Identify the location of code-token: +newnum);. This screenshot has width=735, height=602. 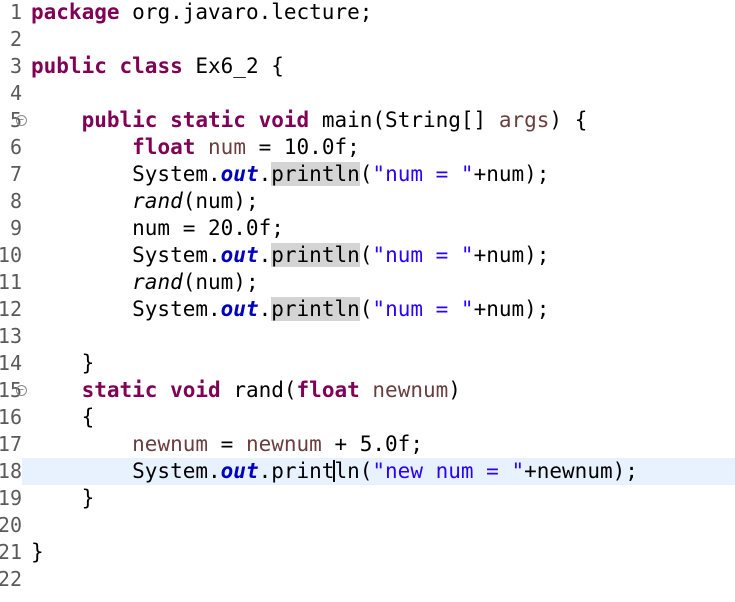
(581, 471).